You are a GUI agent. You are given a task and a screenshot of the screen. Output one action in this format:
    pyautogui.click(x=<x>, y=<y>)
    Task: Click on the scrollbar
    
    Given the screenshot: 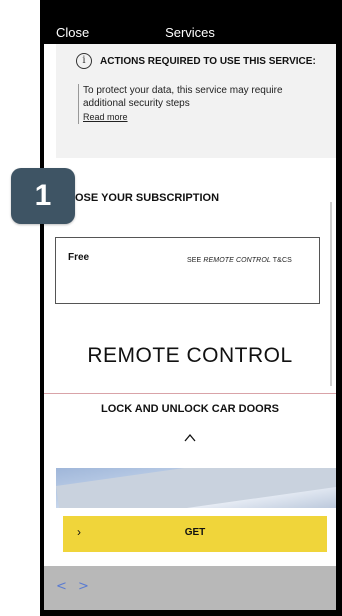 What is the action you would take?
    pyautogui.click(x=331, y=294)
    